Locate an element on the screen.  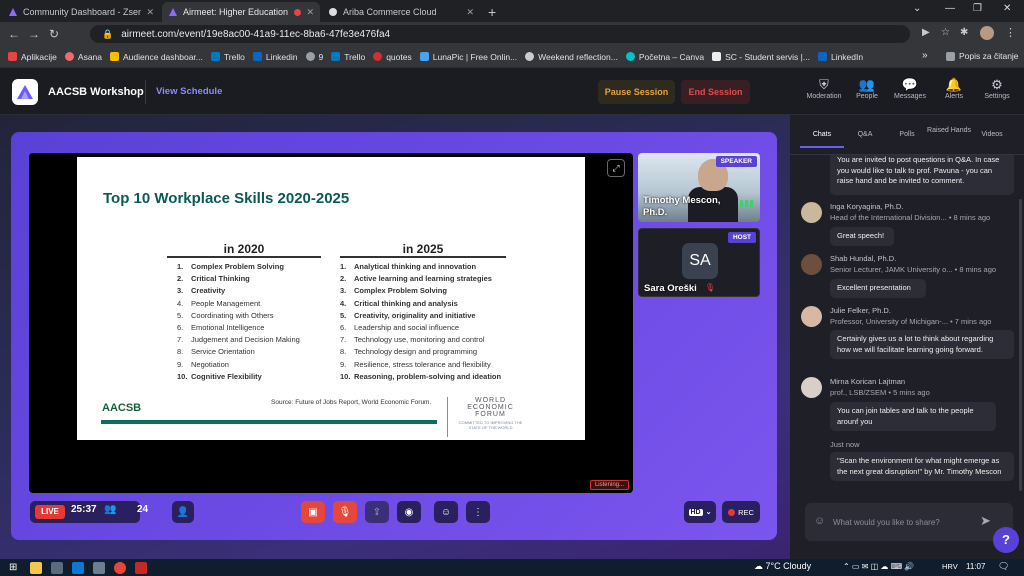
forward-icon: → is located at coordinates (34, 34).